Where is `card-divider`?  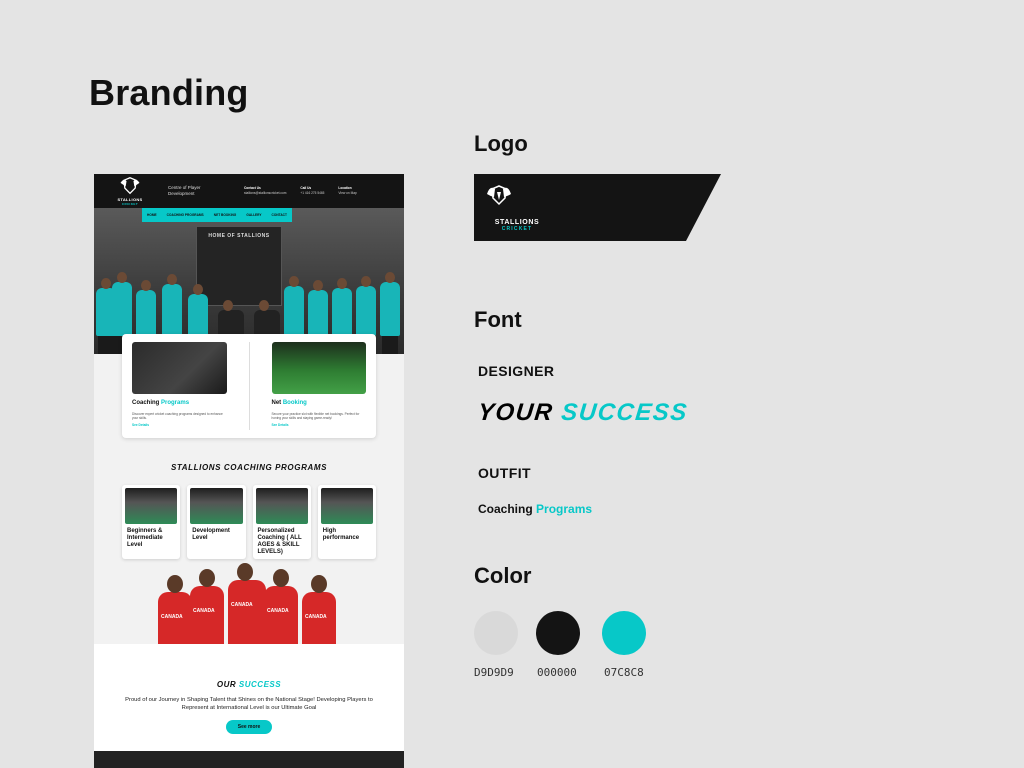
card-divider is located at coordinates (249, 386).